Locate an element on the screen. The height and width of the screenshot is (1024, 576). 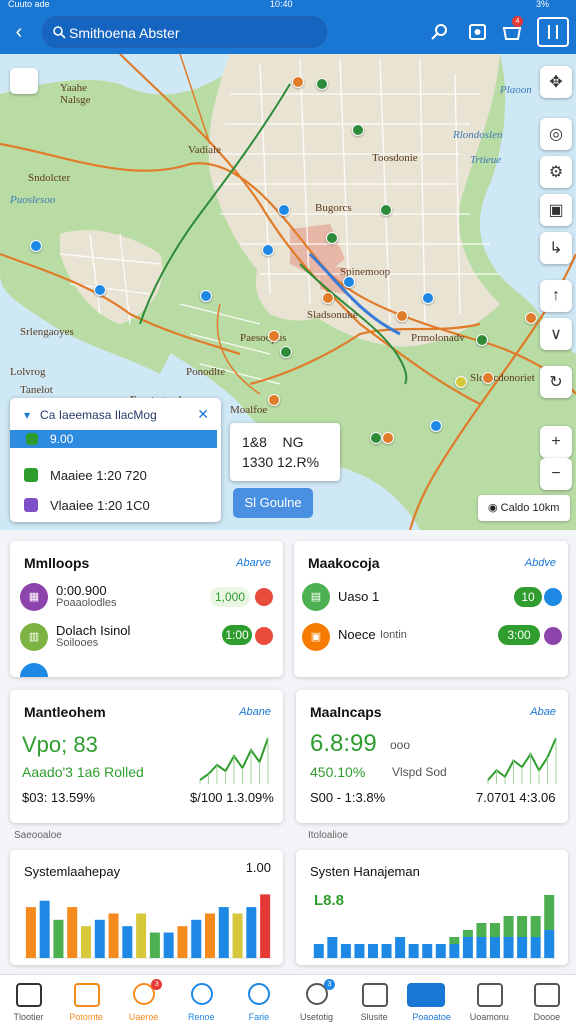
trend-sparkline is located at coordinates (234, 760).